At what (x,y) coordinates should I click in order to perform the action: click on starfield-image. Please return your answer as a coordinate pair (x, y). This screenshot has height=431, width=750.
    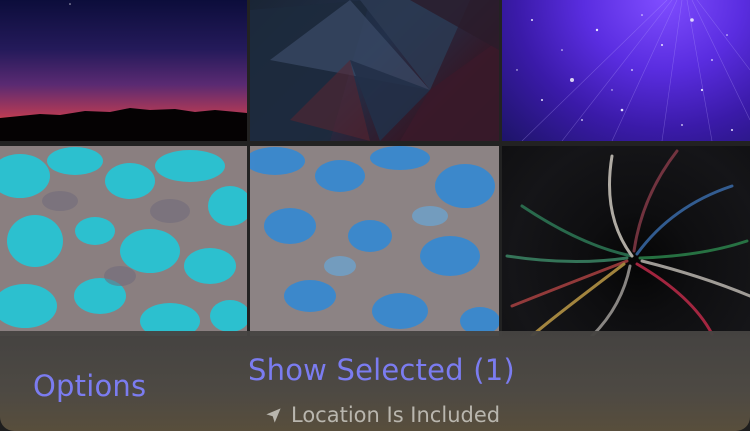
    Looking at the image, I should click on (633, 70).